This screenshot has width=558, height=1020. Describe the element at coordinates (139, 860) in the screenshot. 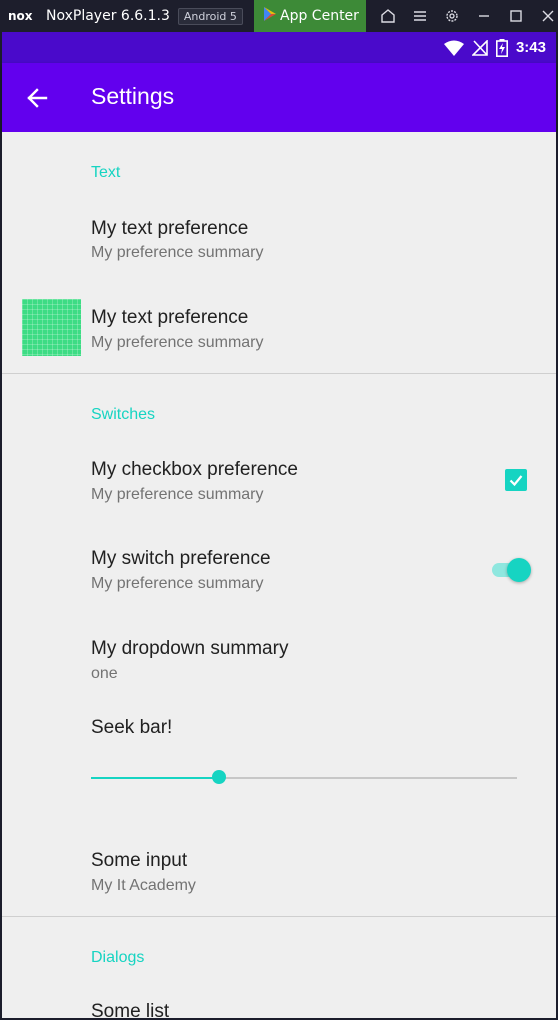

I see `preference-title: Some input` at that location.